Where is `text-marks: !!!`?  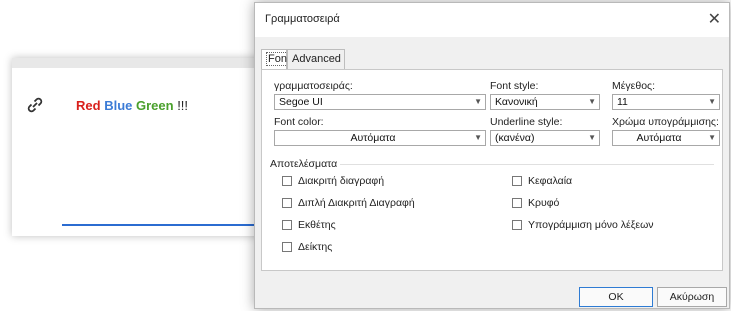 text-marks: !!! is located at coordinates (183, 105).